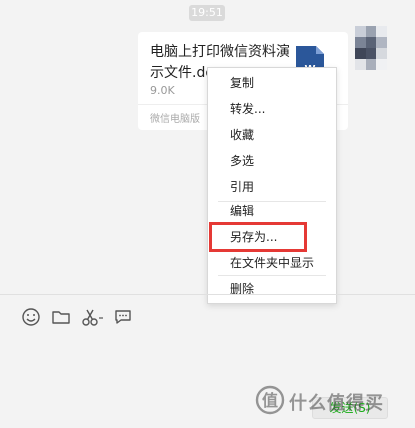  What do you see at coordinates (272, 135) in the screenshot?
I see `menu-item-favorite: 收藏` at bounding box center [272, 135].